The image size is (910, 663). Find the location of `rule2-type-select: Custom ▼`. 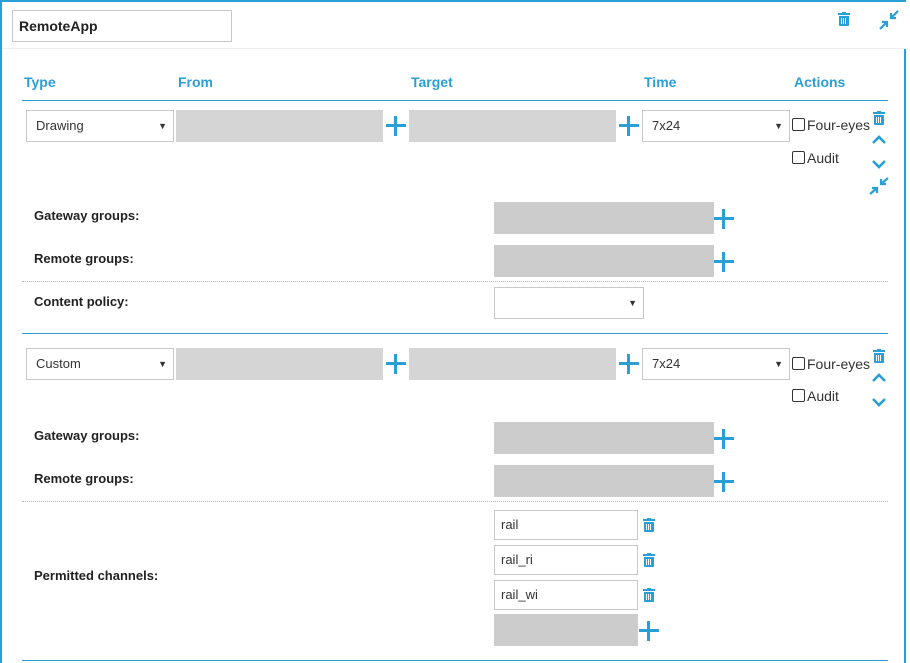

rule2-type-select: Custom ▼ is located at coordinates (100, 364).